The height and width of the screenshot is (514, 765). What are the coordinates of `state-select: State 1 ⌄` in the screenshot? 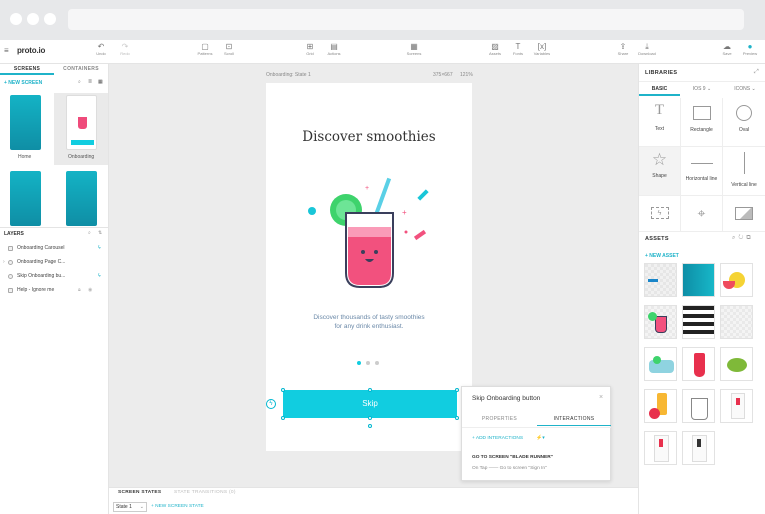 It's located at (130, 507).